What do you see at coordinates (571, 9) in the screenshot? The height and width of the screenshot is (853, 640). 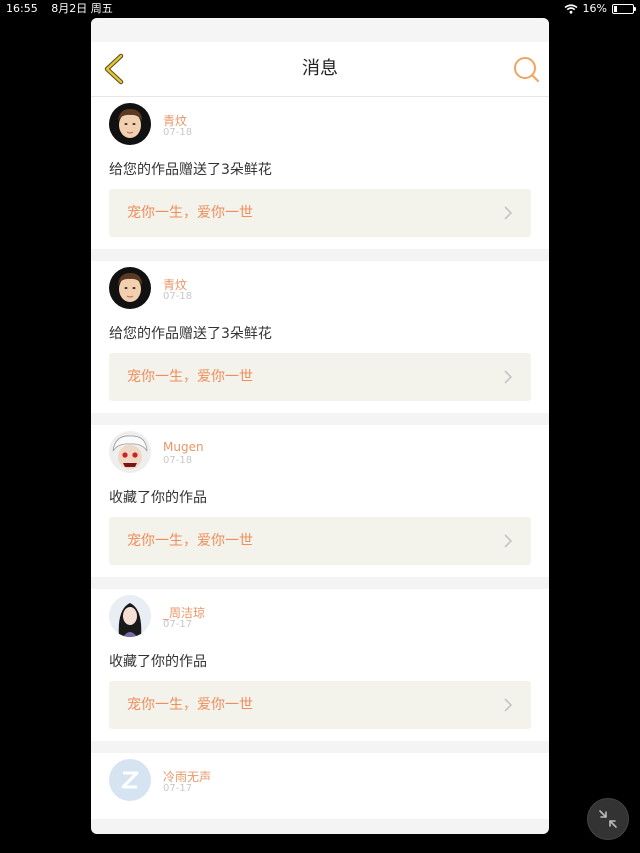 I see `wifi-icon` at bounding box center [571, 9].